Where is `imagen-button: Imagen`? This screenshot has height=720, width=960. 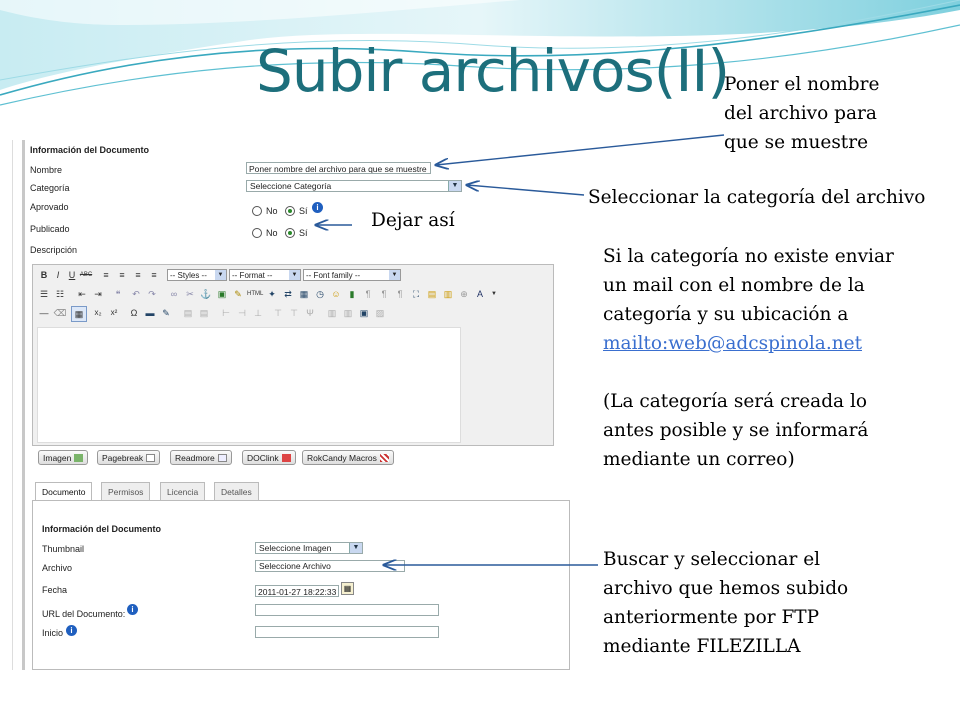 imagen-button: Imagen is located at coordinates (63, 457).